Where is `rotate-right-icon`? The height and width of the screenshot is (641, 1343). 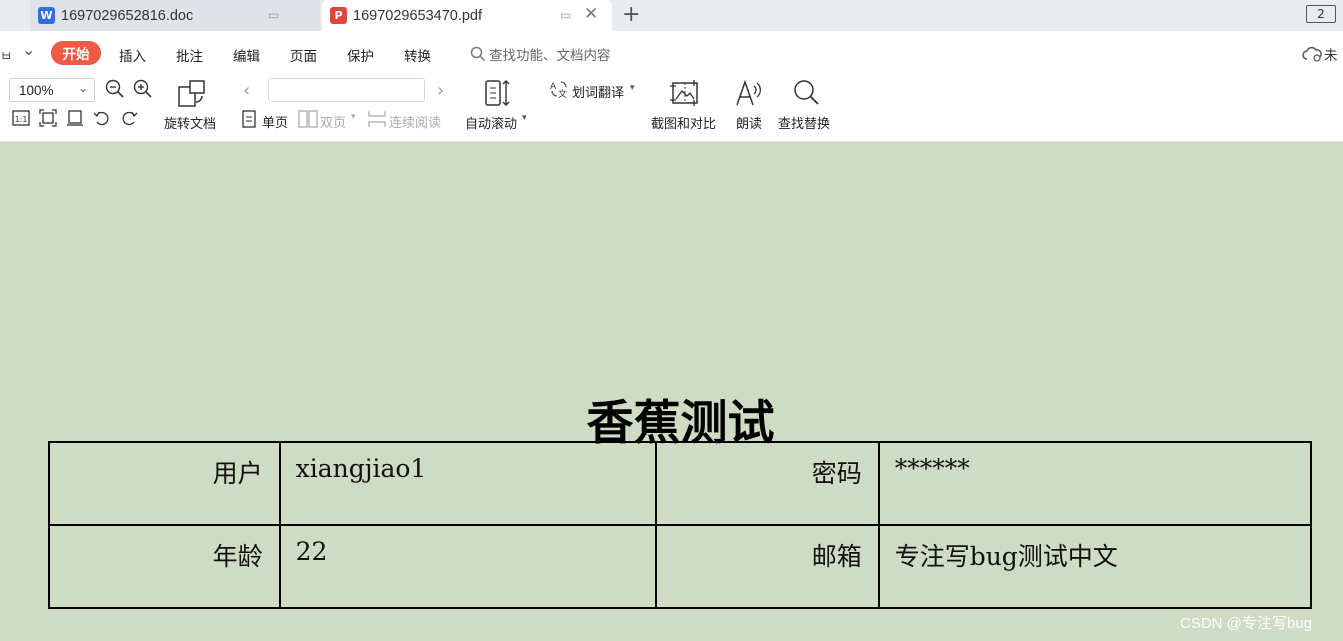 rotate-right-icon is located at coordinates (129, 118).